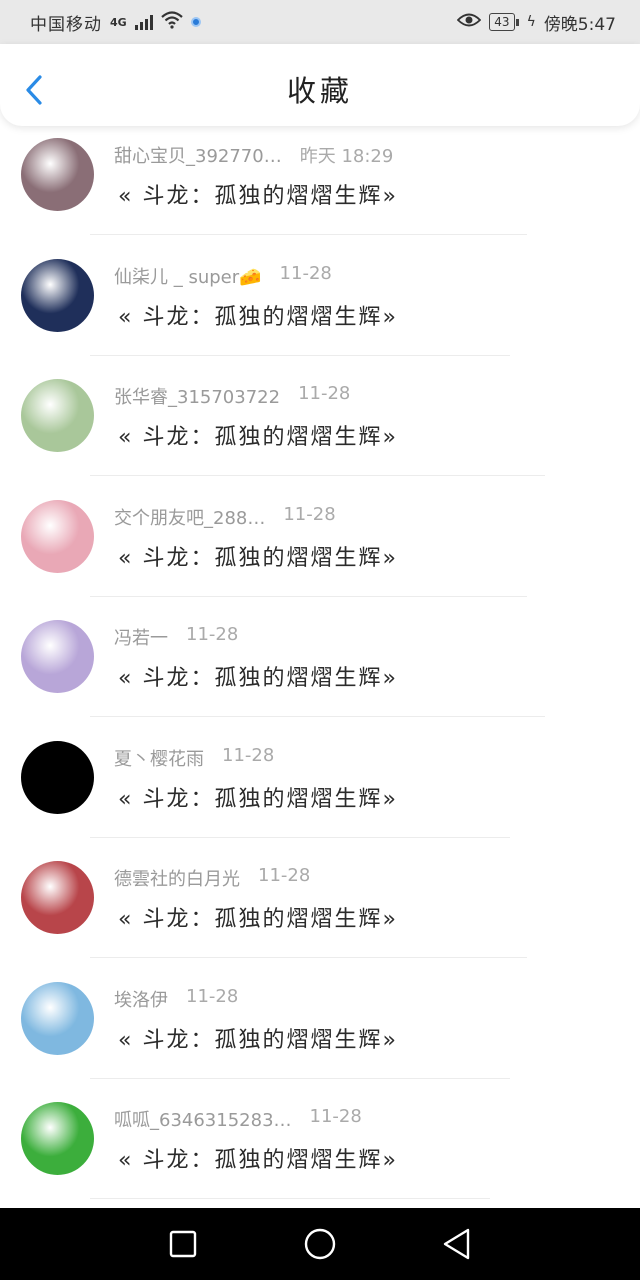  I want to click on item-meta: 交个朋友吧_288… 11-28, so click(225, 517).